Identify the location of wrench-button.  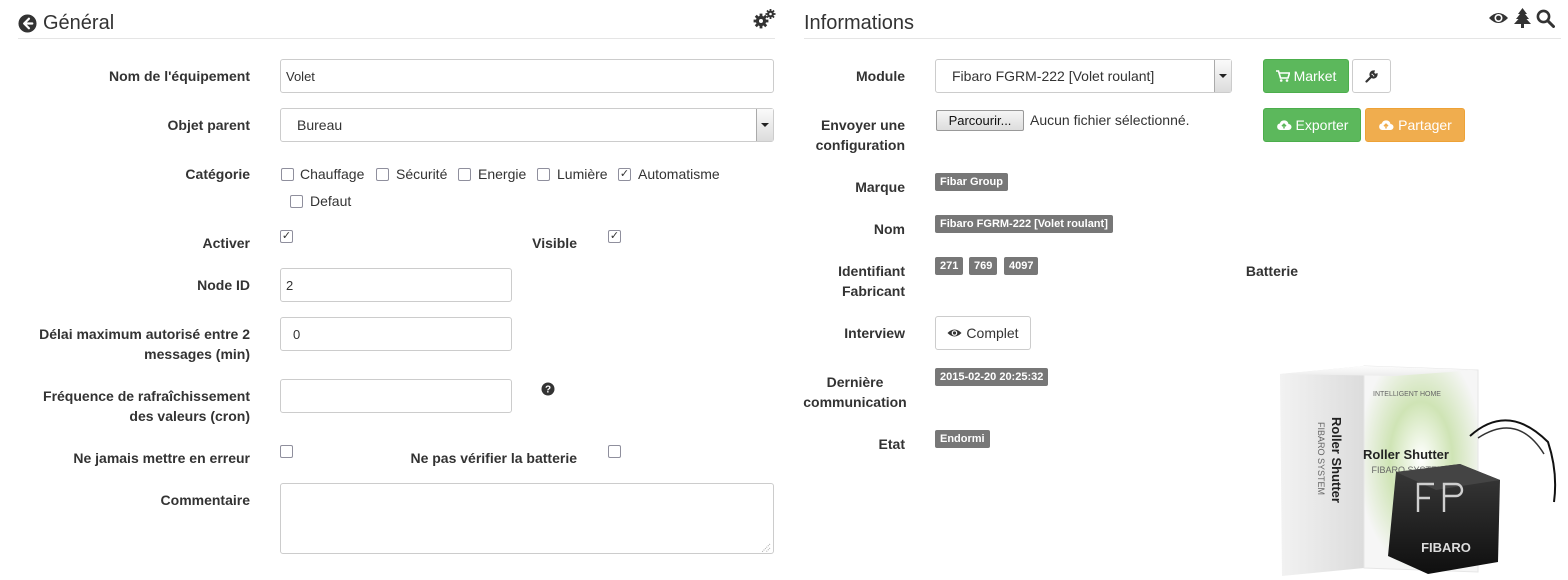
(1371, 76).